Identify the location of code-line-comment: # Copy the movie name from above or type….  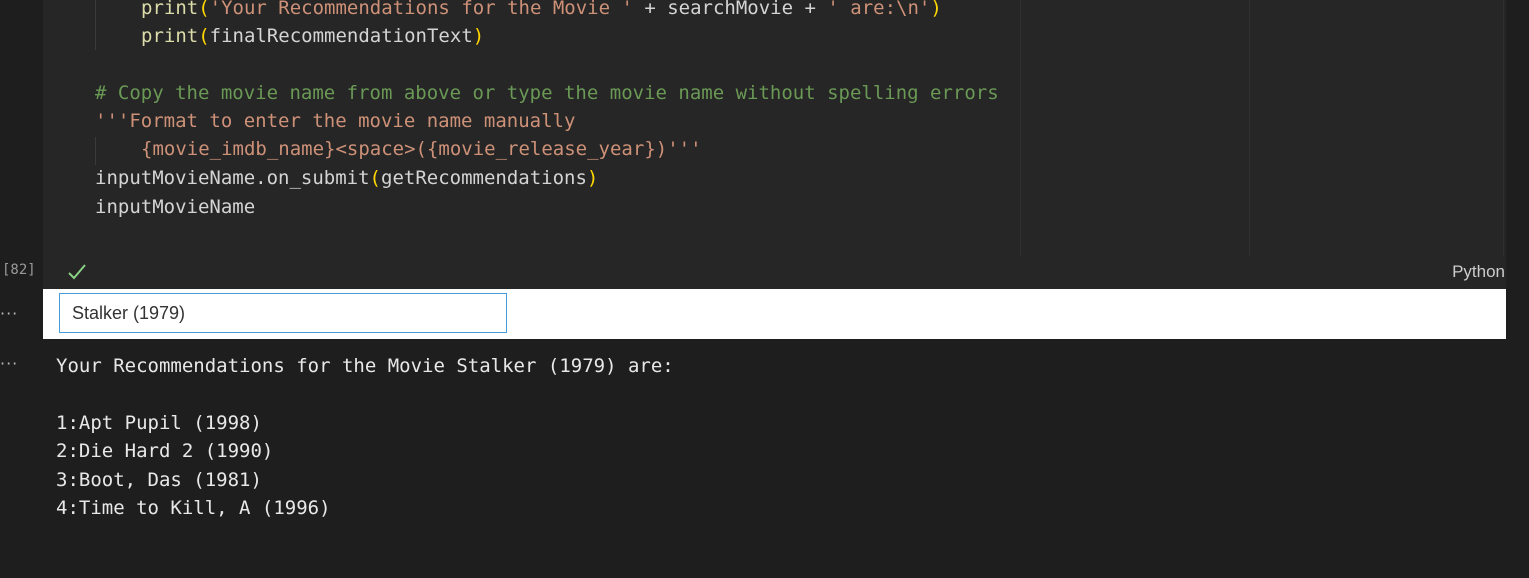
(547, 93).